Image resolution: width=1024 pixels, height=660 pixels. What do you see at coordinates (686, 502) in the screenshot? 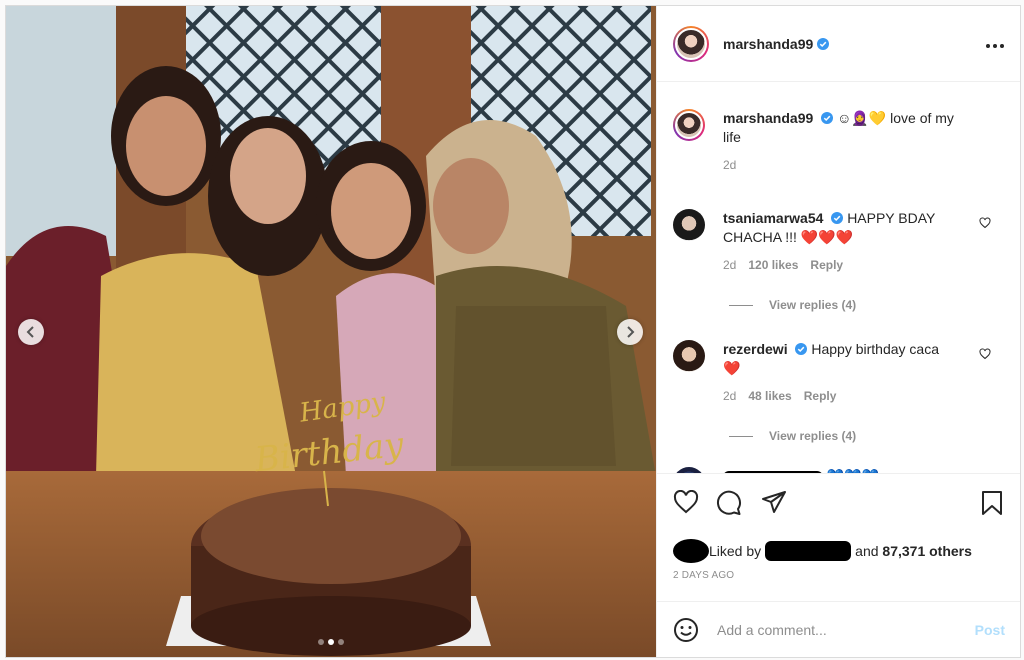
I see `like-heart-icon` at bounding box center [686, 502].